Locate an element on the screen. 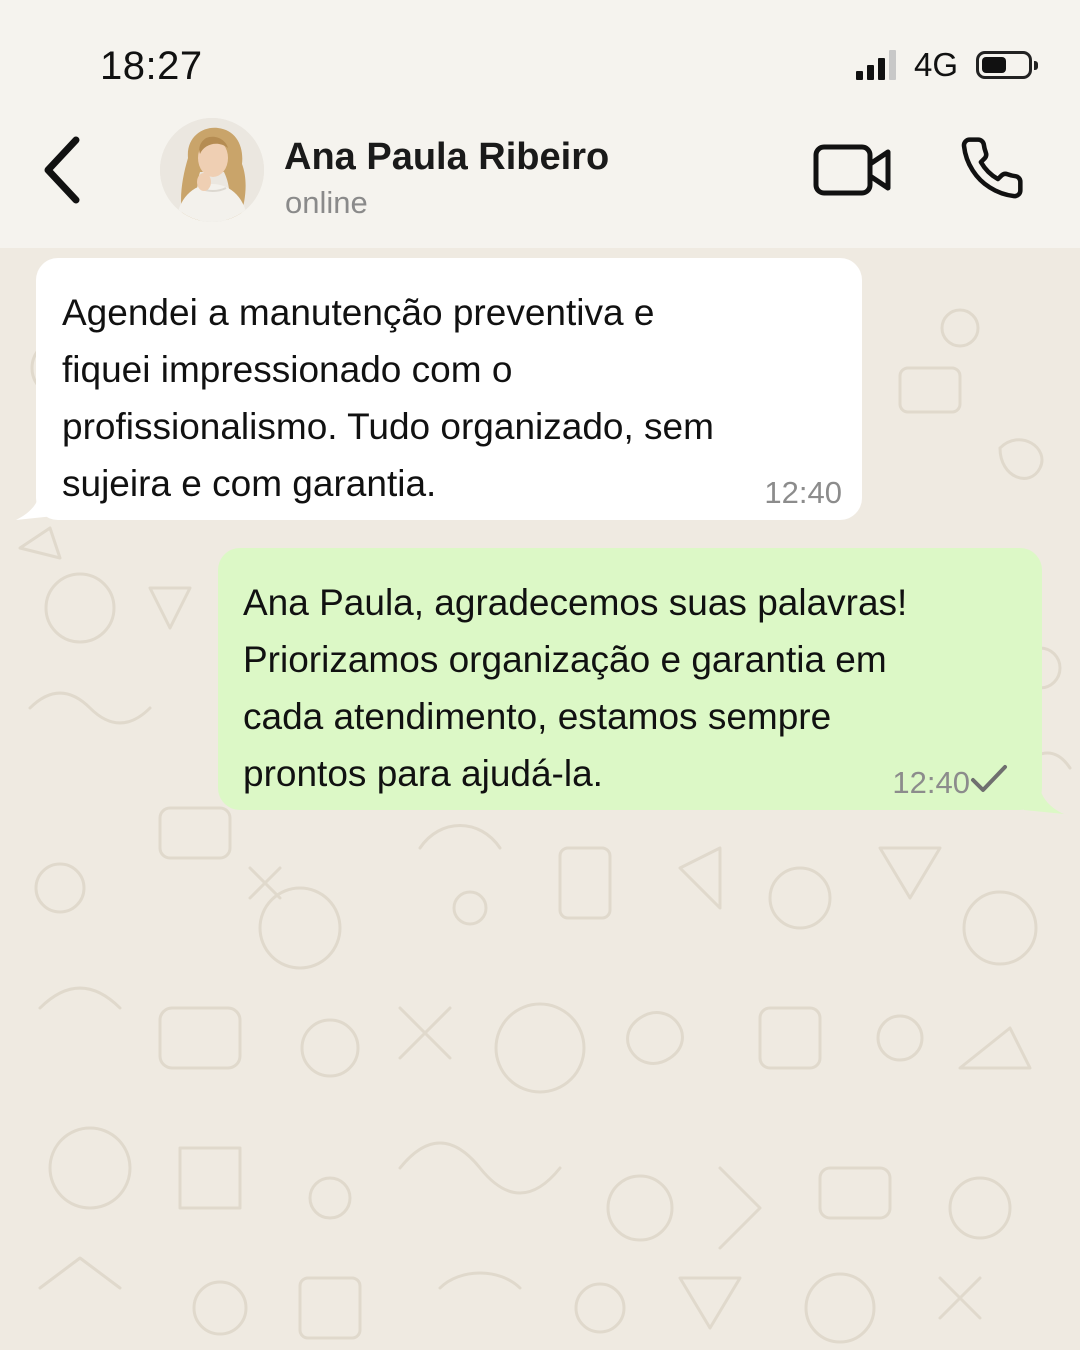 This screenshot has width=1080, height=1350. contact-name: Ana Paula Ribeiro is located at coordinates (446, 157).